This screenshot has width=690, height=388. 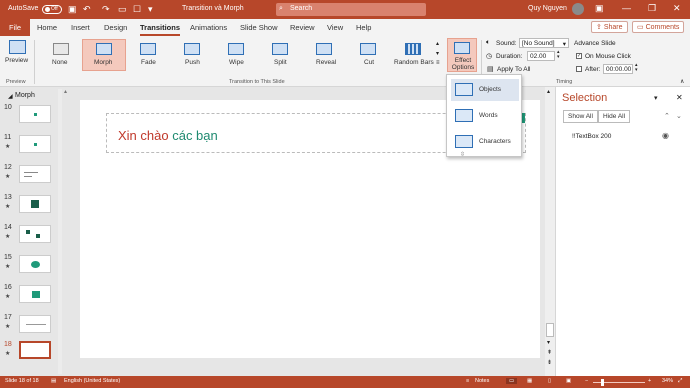 I want to click on wipe-transition-icon, so click(x=236, y=49).